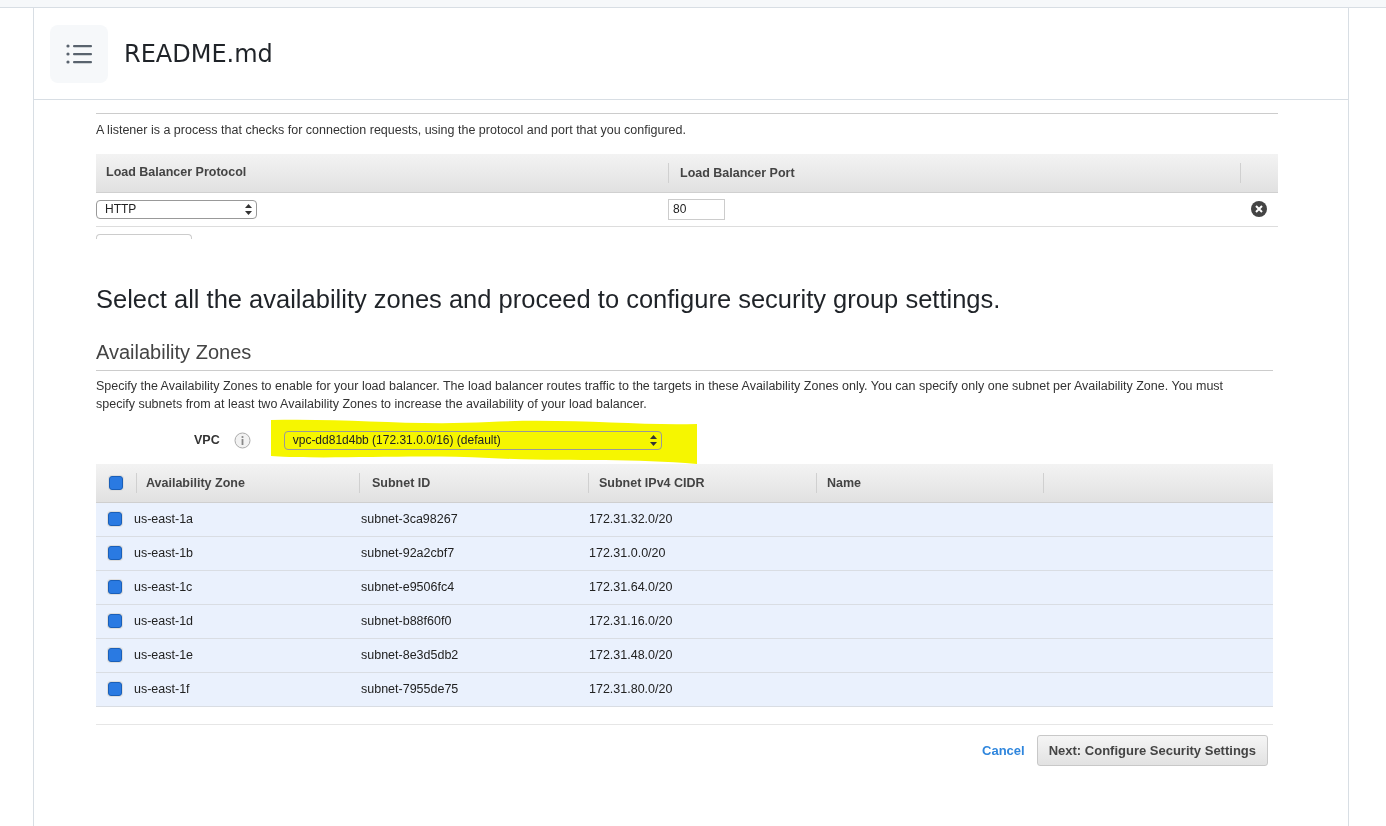 This screenshot has width=1386, height=826. I want to click on column-header: Subnet IPv4 CIDR, so click(702, 482).